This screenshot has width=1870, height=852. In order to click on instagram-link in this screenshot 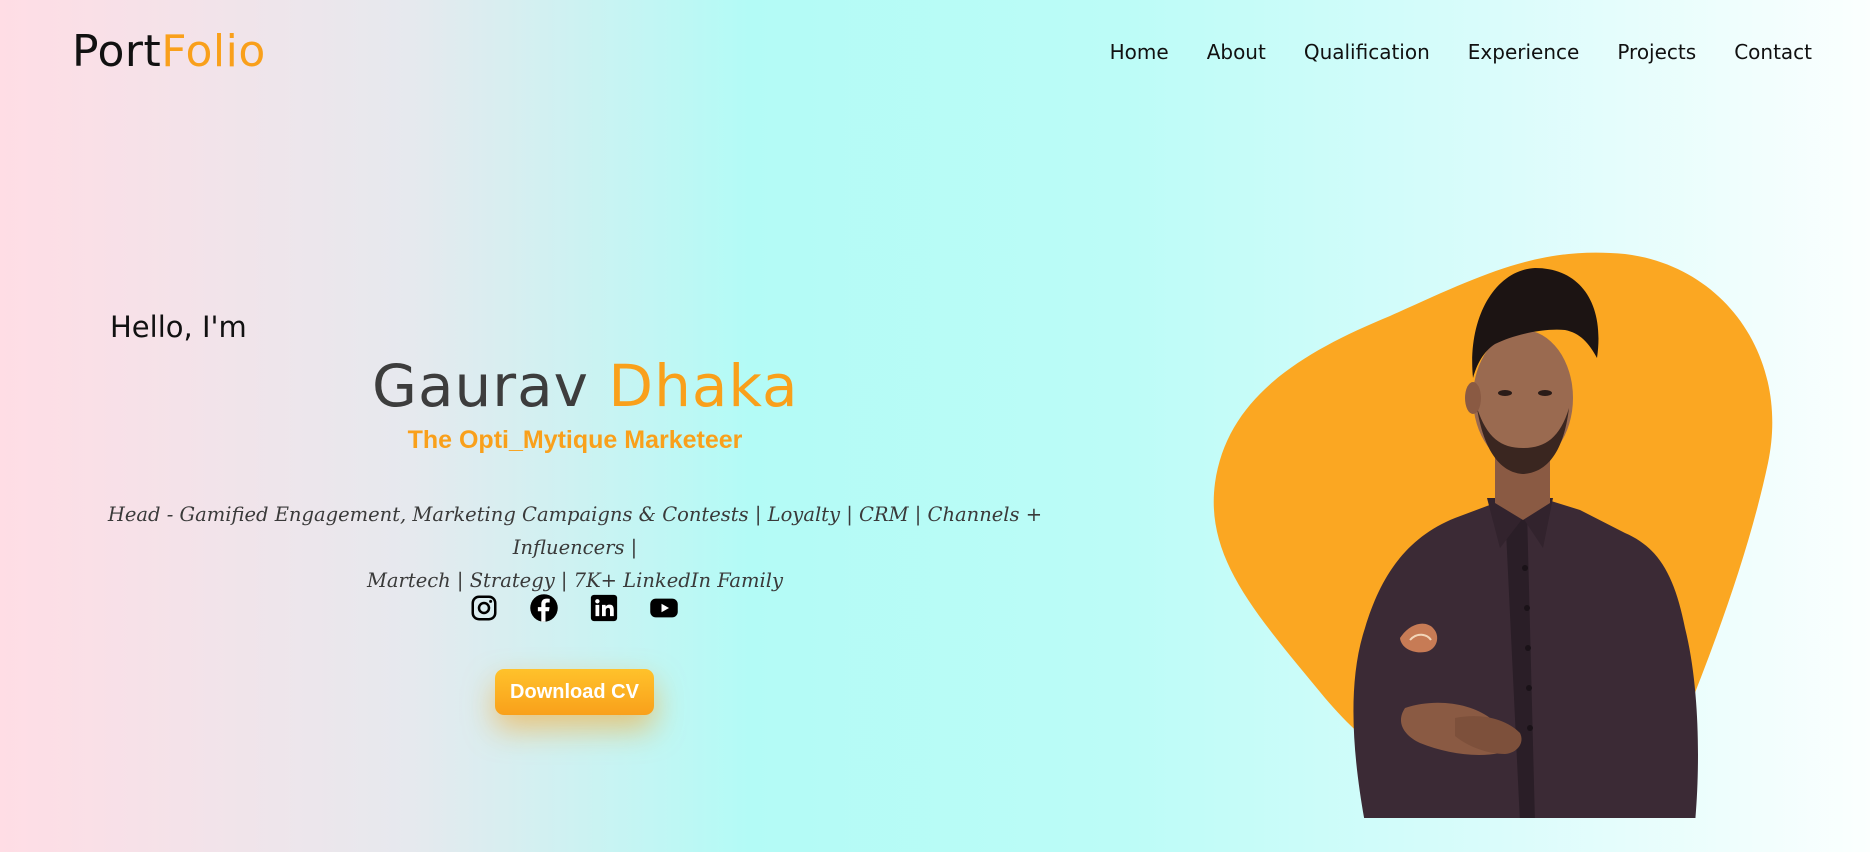, I will do `click(484, 608)`.